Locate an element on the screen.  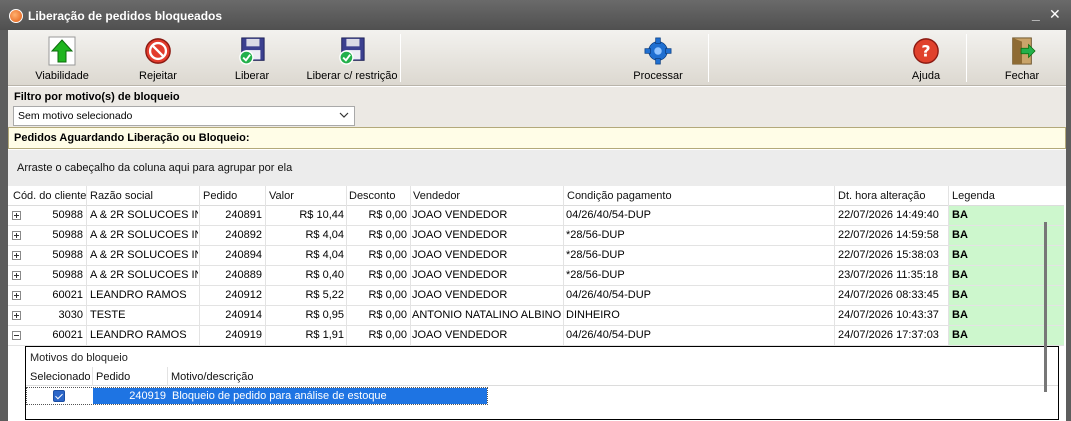
fechar-button: Fechar is located at coordinates (1022, 59).